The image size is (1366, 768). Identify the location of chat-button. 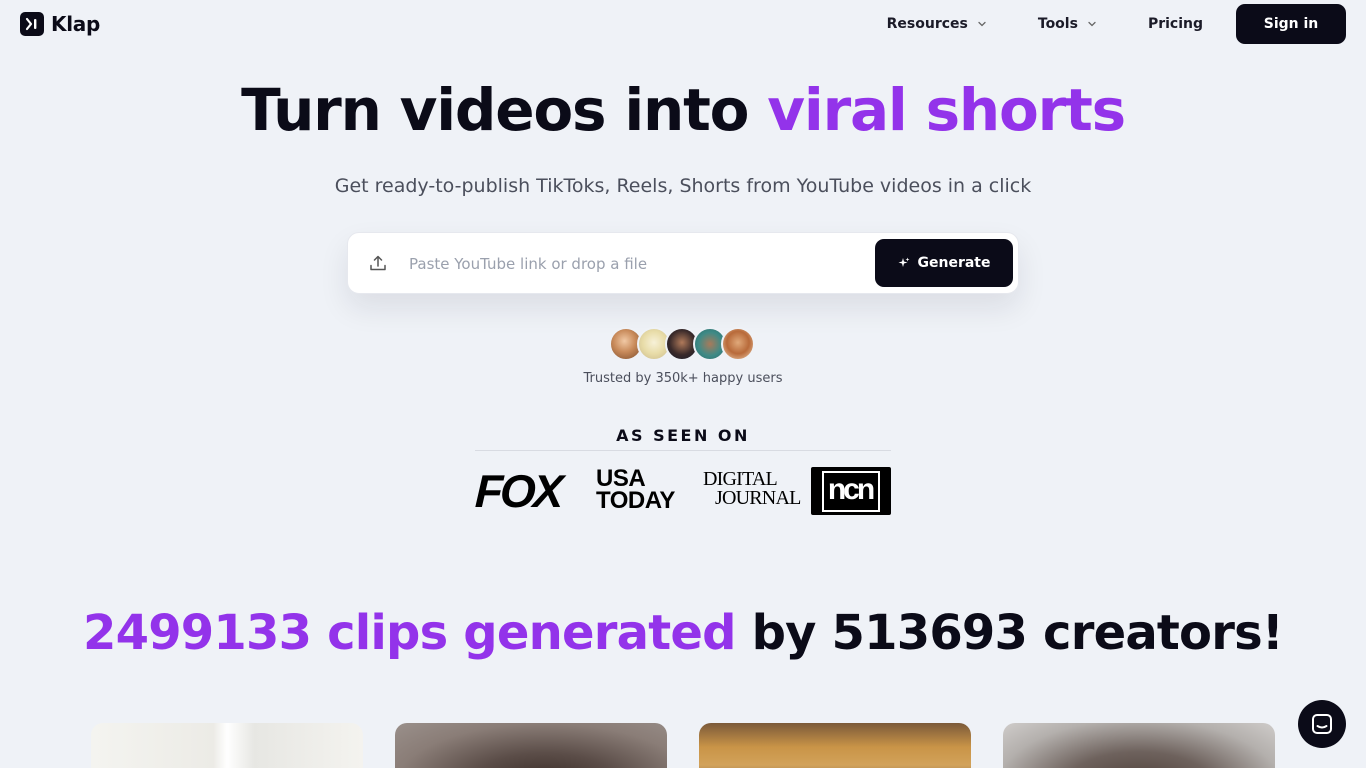
(1322, 724).